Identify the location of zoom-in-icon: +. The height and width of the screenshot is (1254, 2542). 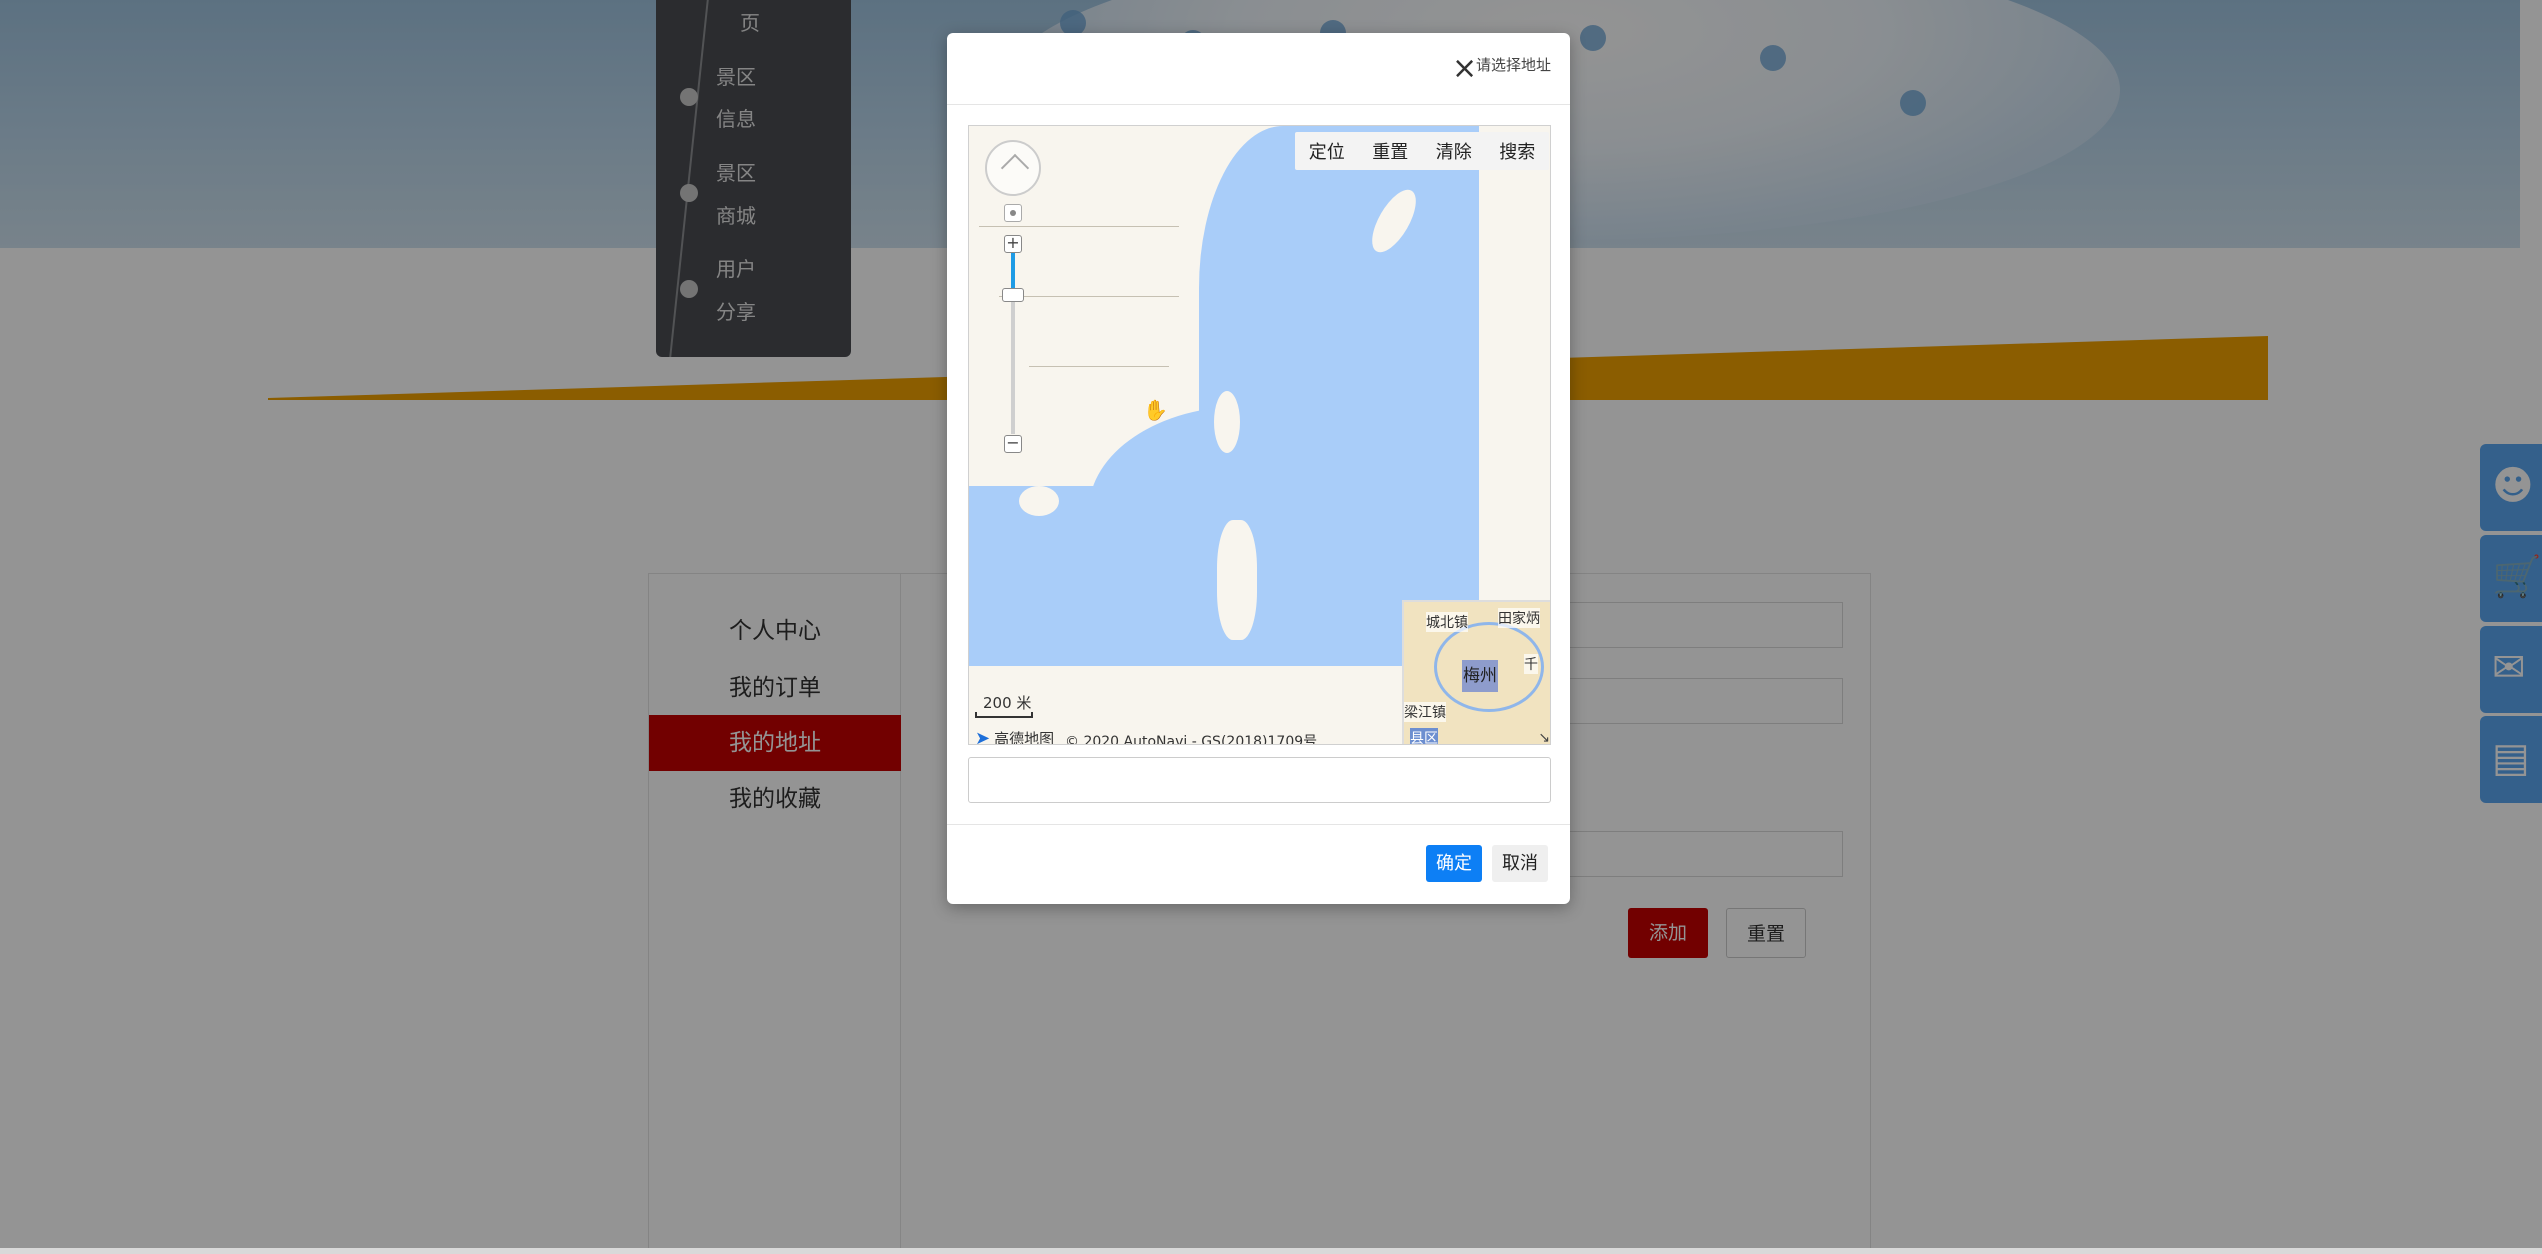
(1013, 244).